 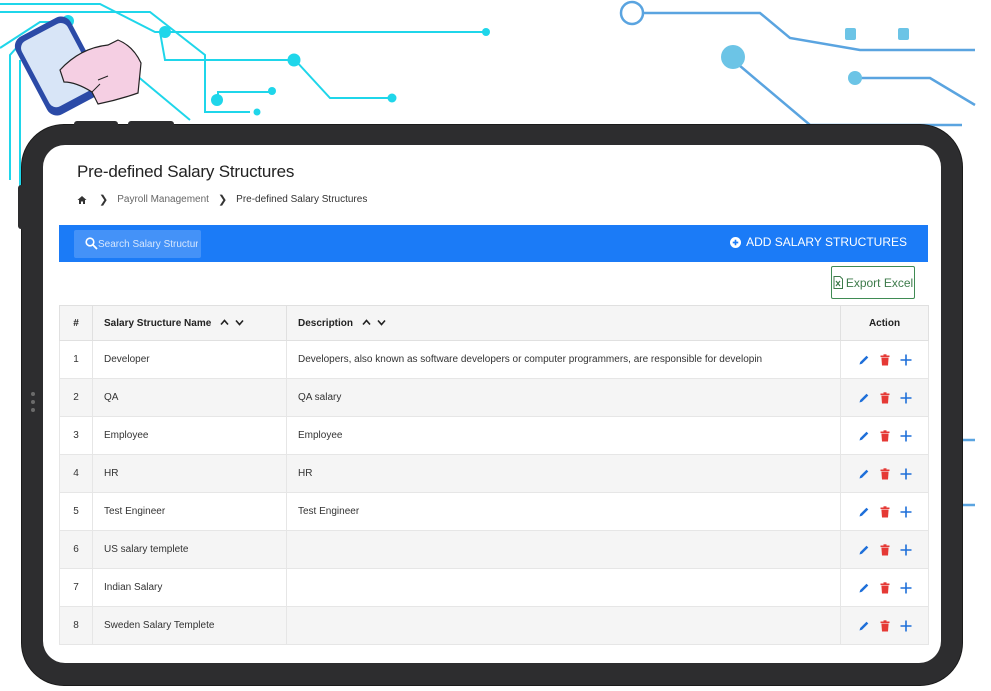 What do you see at coordinates (563, 323) in the screenshot?
I see `column-header-description: Description` at bounding box center [563, 323].